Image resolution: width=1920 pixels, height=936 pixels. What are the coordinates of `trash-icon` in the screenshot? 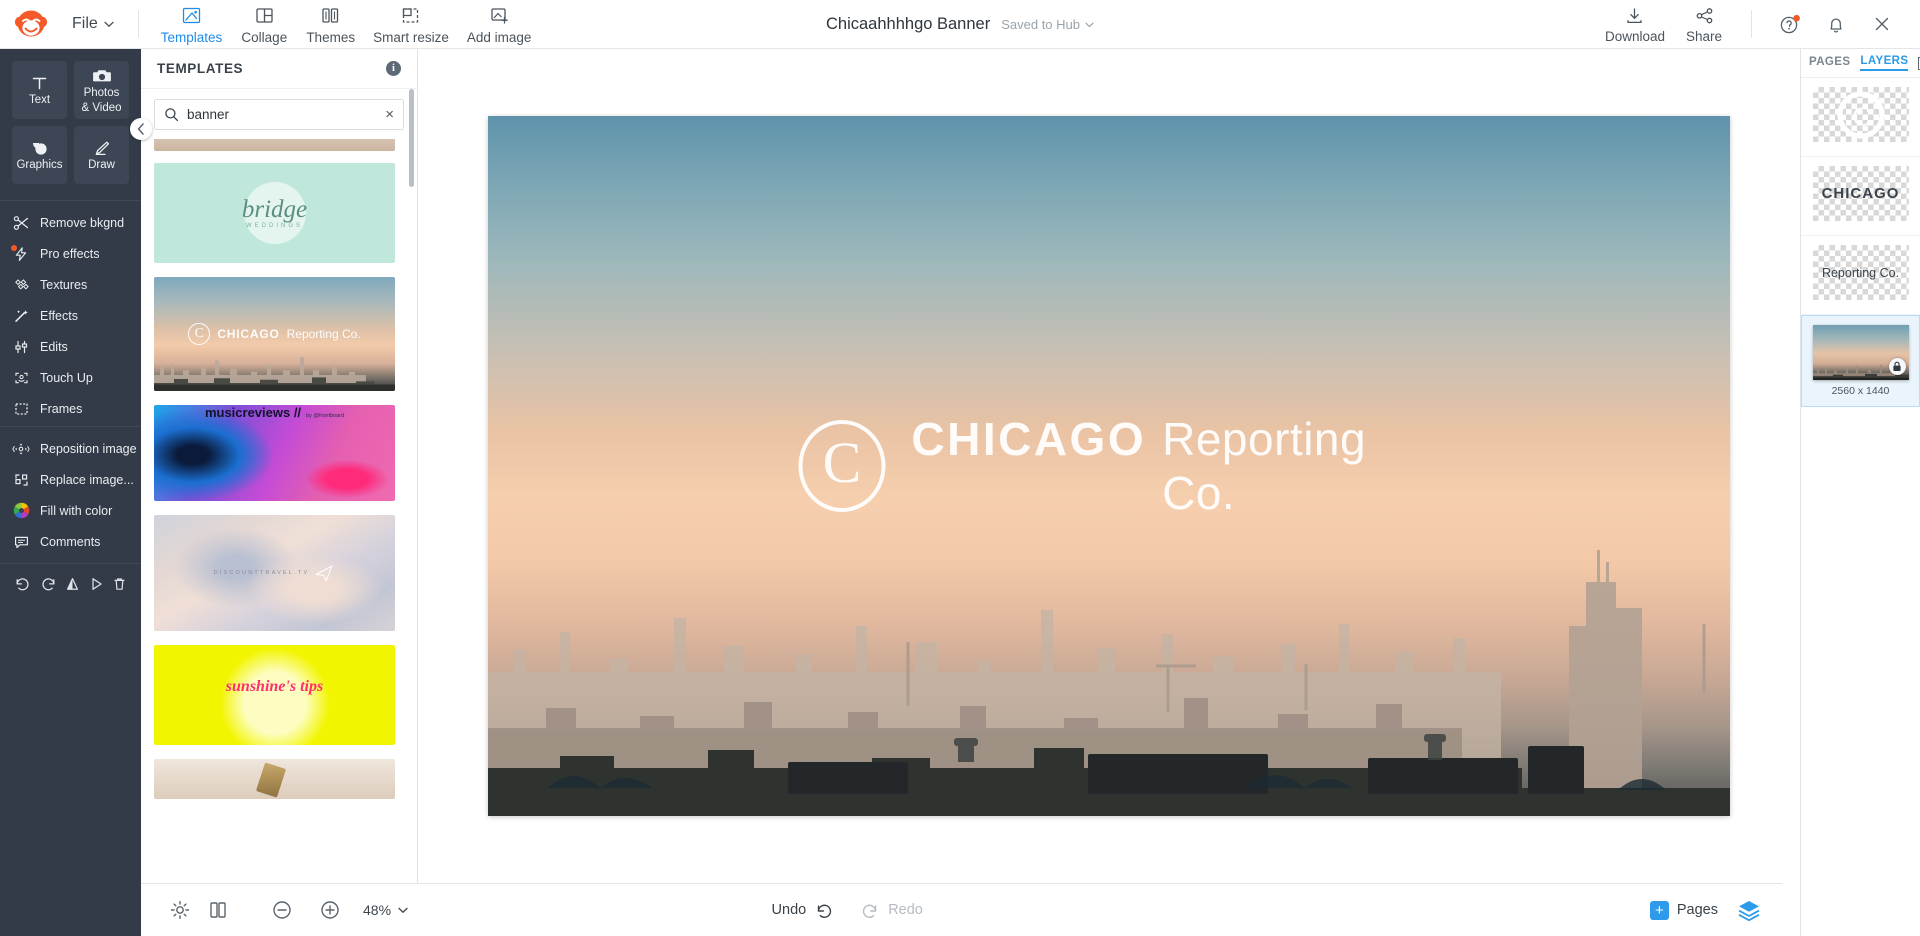 It's located at (119, 584).